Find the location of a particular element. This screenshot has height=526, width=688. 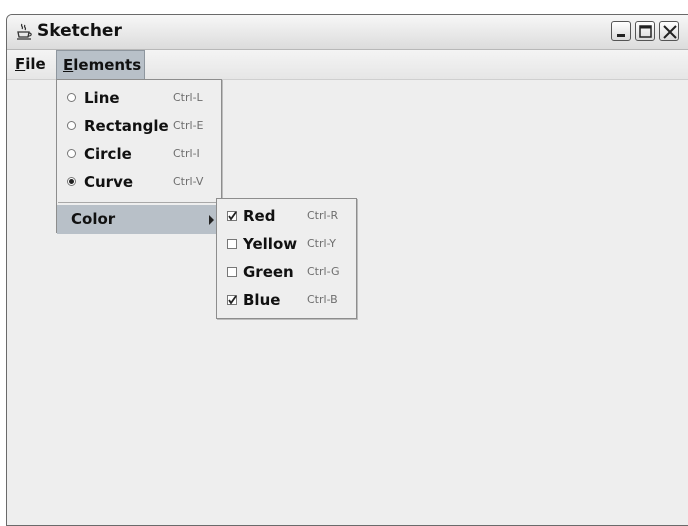

close-icon is located at coordinates (670, 32).